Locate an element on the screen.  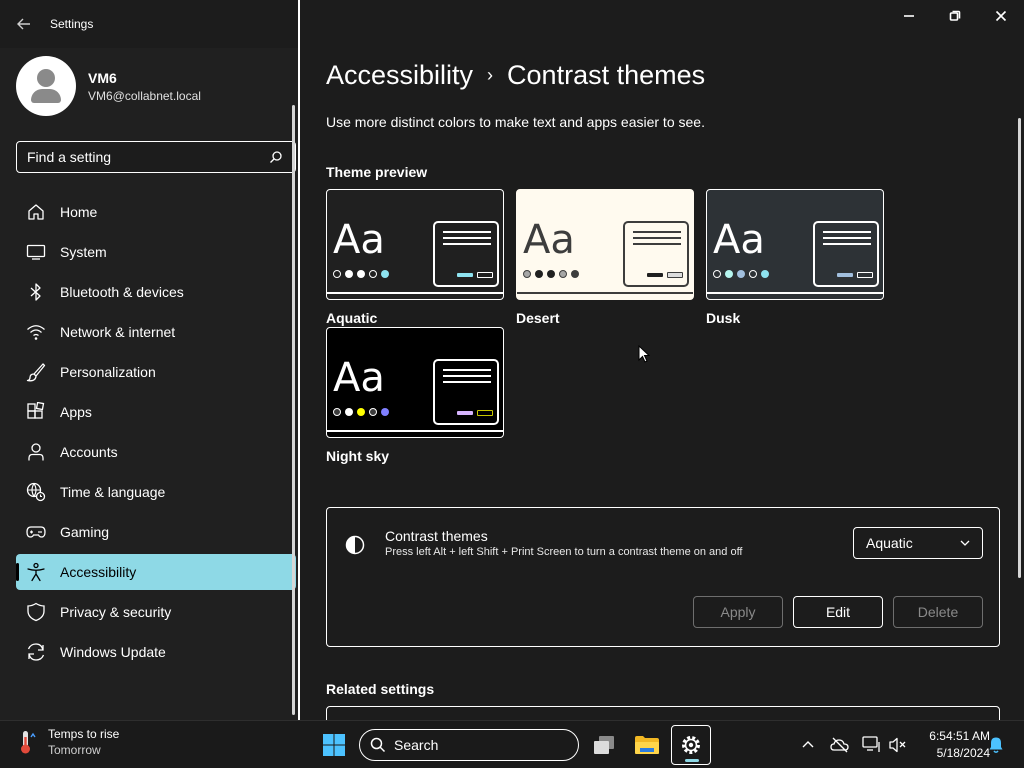
theme-card-aquatic: Aa is located at coordinates (415, 244).